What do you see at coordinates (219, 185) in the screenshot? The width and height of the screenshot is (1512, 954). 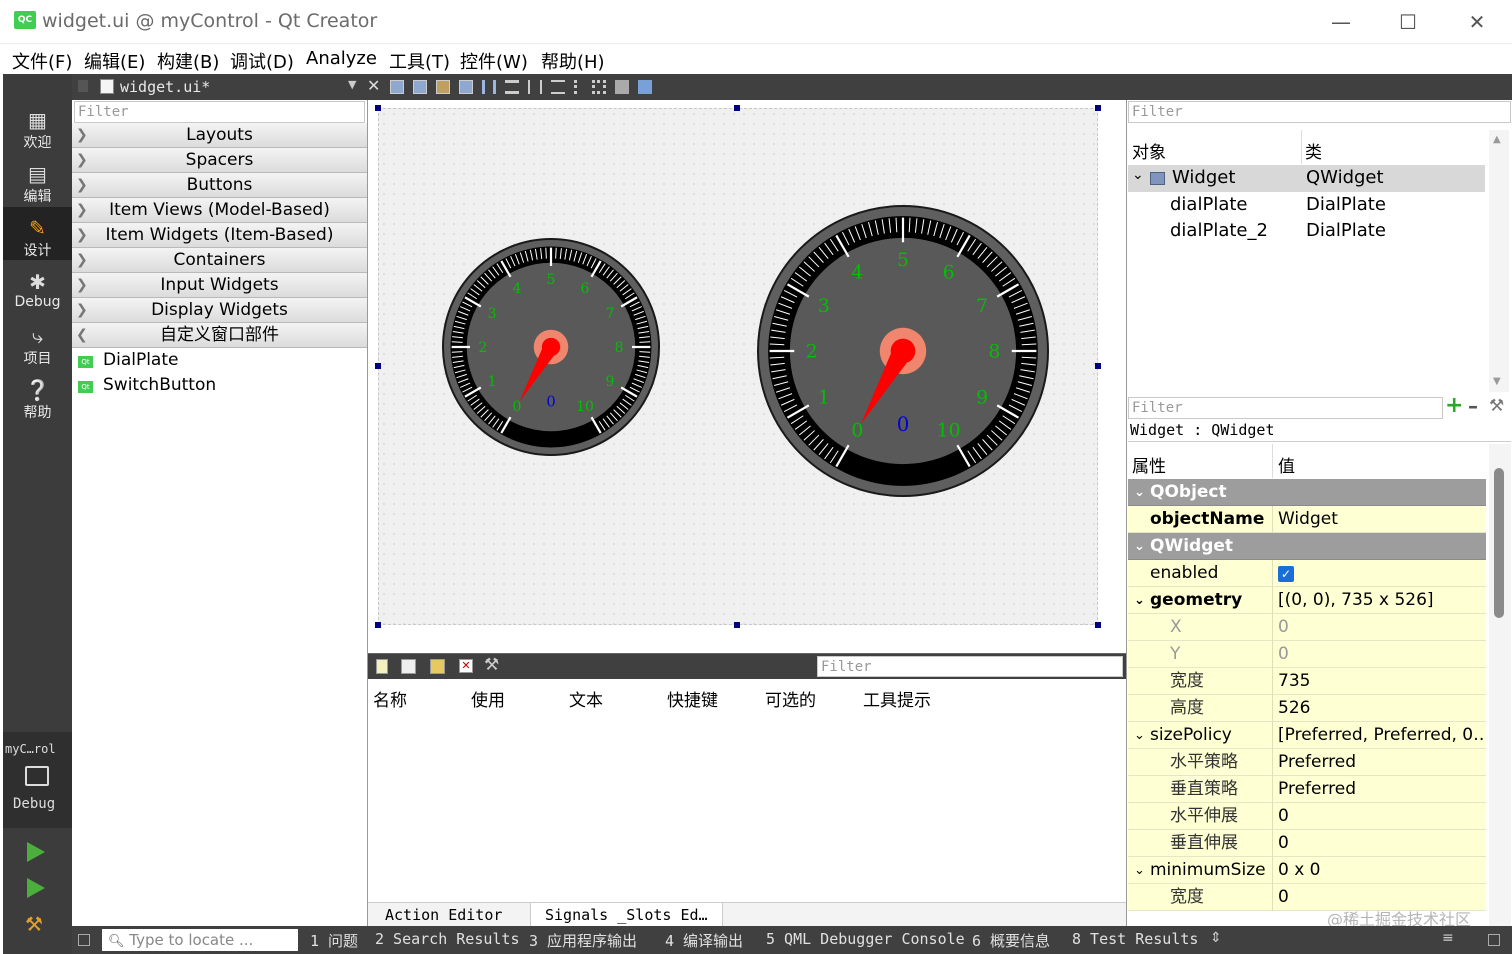 I see `category-buttons: ❯ Buttons` at bounding box center [219, 185].